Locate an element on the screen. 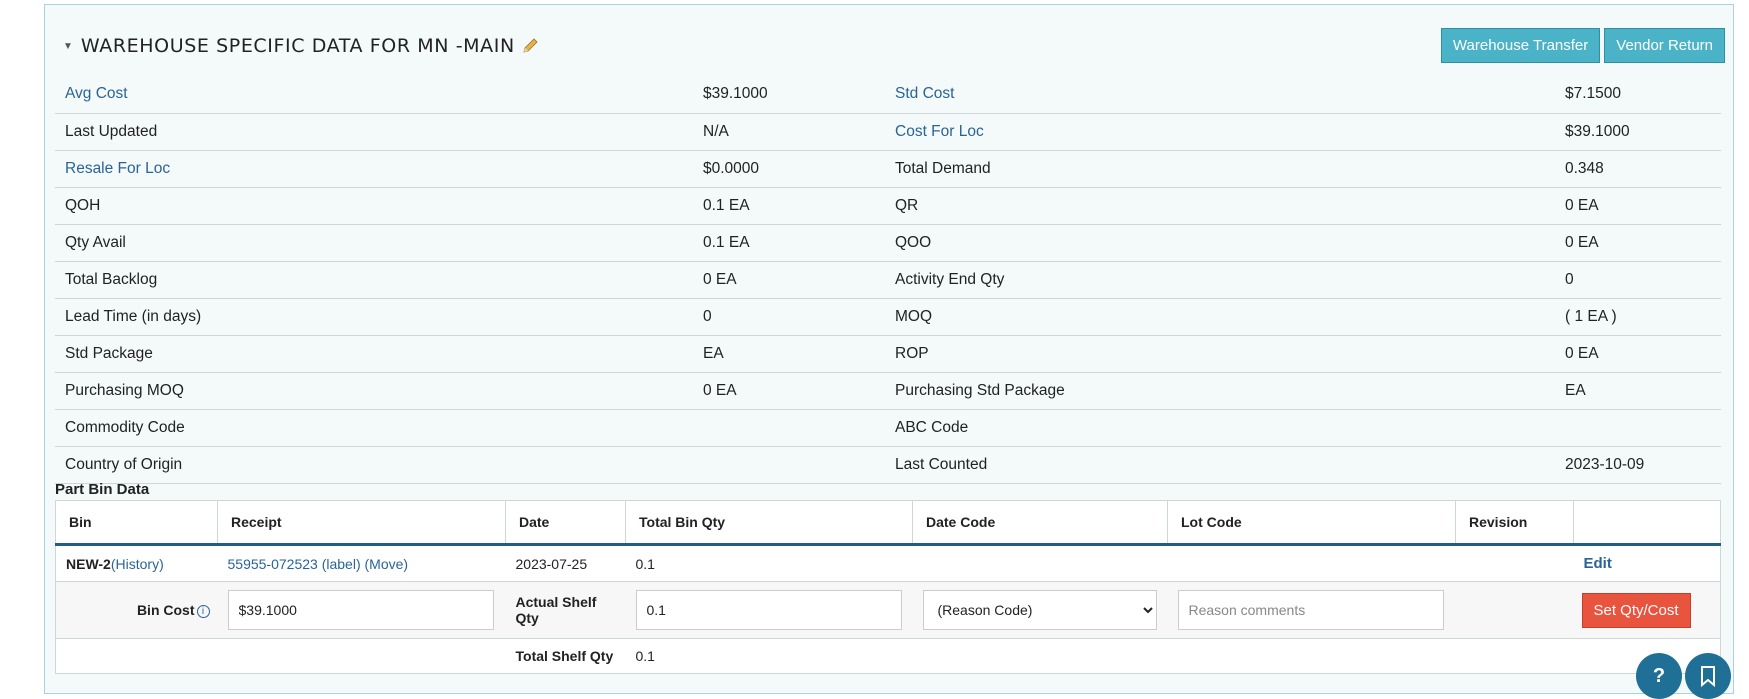 The image size is (1749, 699). country-of-origin-label: Country of Origin is located at coordinates (255, 465).